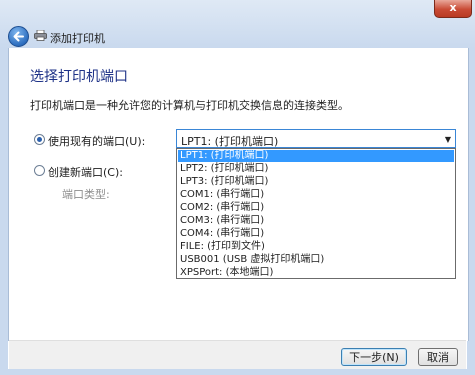  What do you see at coordinates (316, 169) in the screenshot?
I see `port-option-lpt2: LPT2: (打印机端口)` at bounding box center [316, 169].